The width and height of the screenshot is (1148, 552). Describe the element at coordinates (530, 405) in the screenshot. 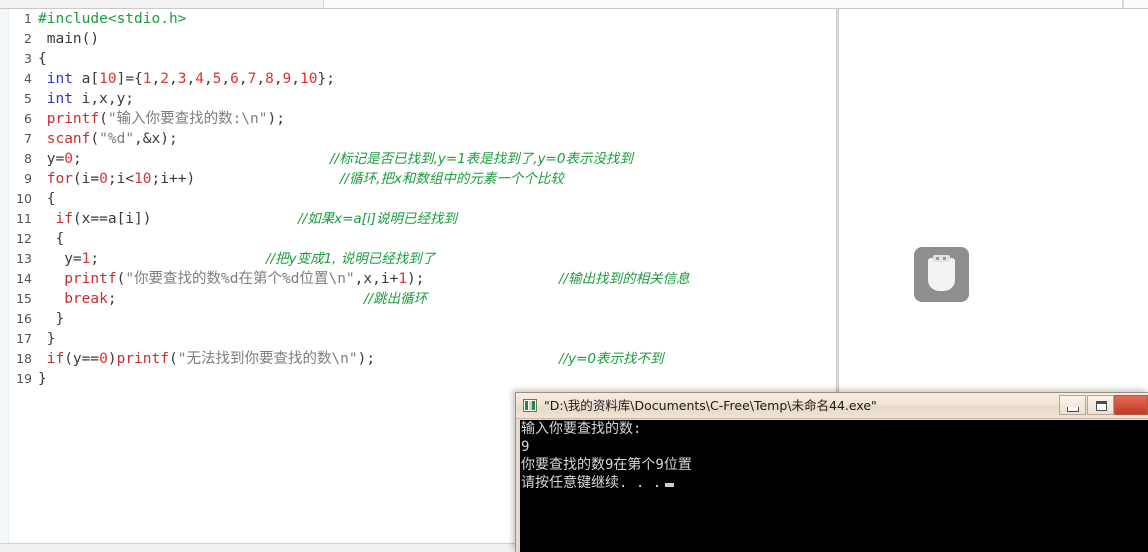

I see `console-app-icon` at that location.